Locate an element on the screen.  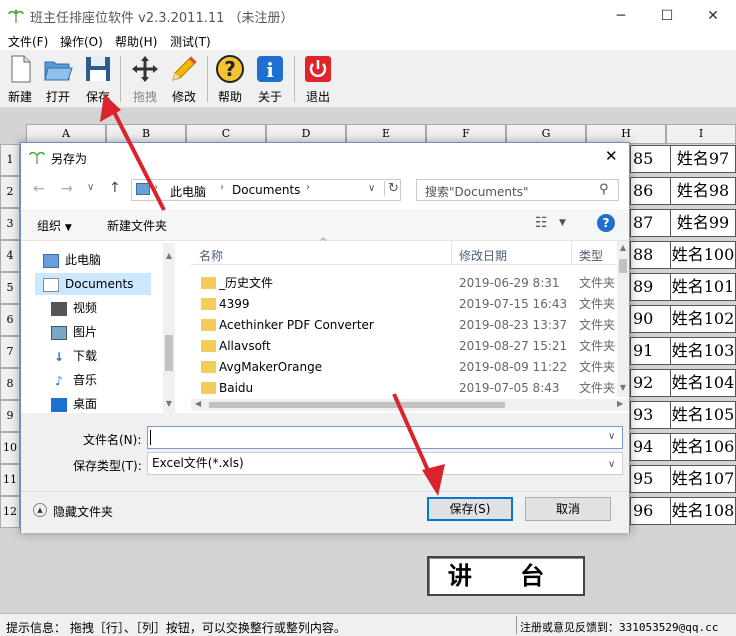
column-header: D is located at coordinates (306, 134).